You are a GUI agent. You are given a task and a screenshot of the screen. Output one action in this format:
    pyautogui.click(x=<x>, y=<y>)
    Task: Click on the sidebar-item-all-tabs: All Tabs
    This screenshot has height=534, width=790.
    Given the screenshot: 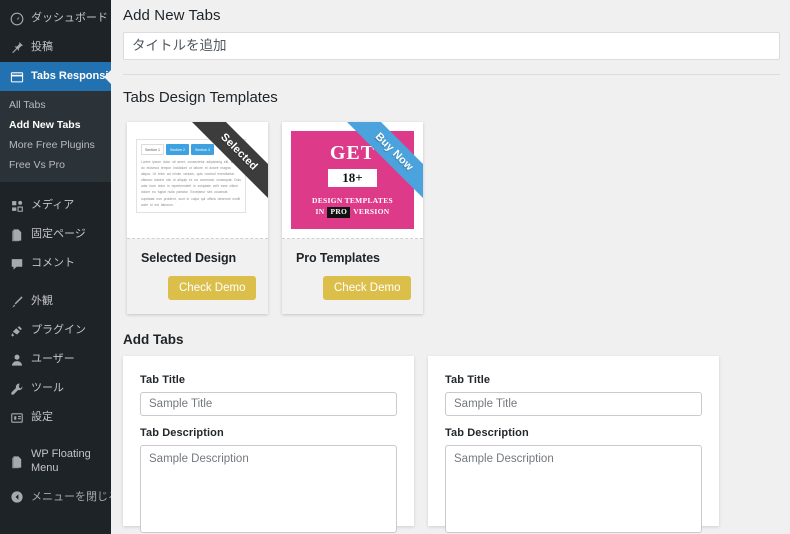 What is the action you would take?
    pyautogui.click(x=55, y=105)
    